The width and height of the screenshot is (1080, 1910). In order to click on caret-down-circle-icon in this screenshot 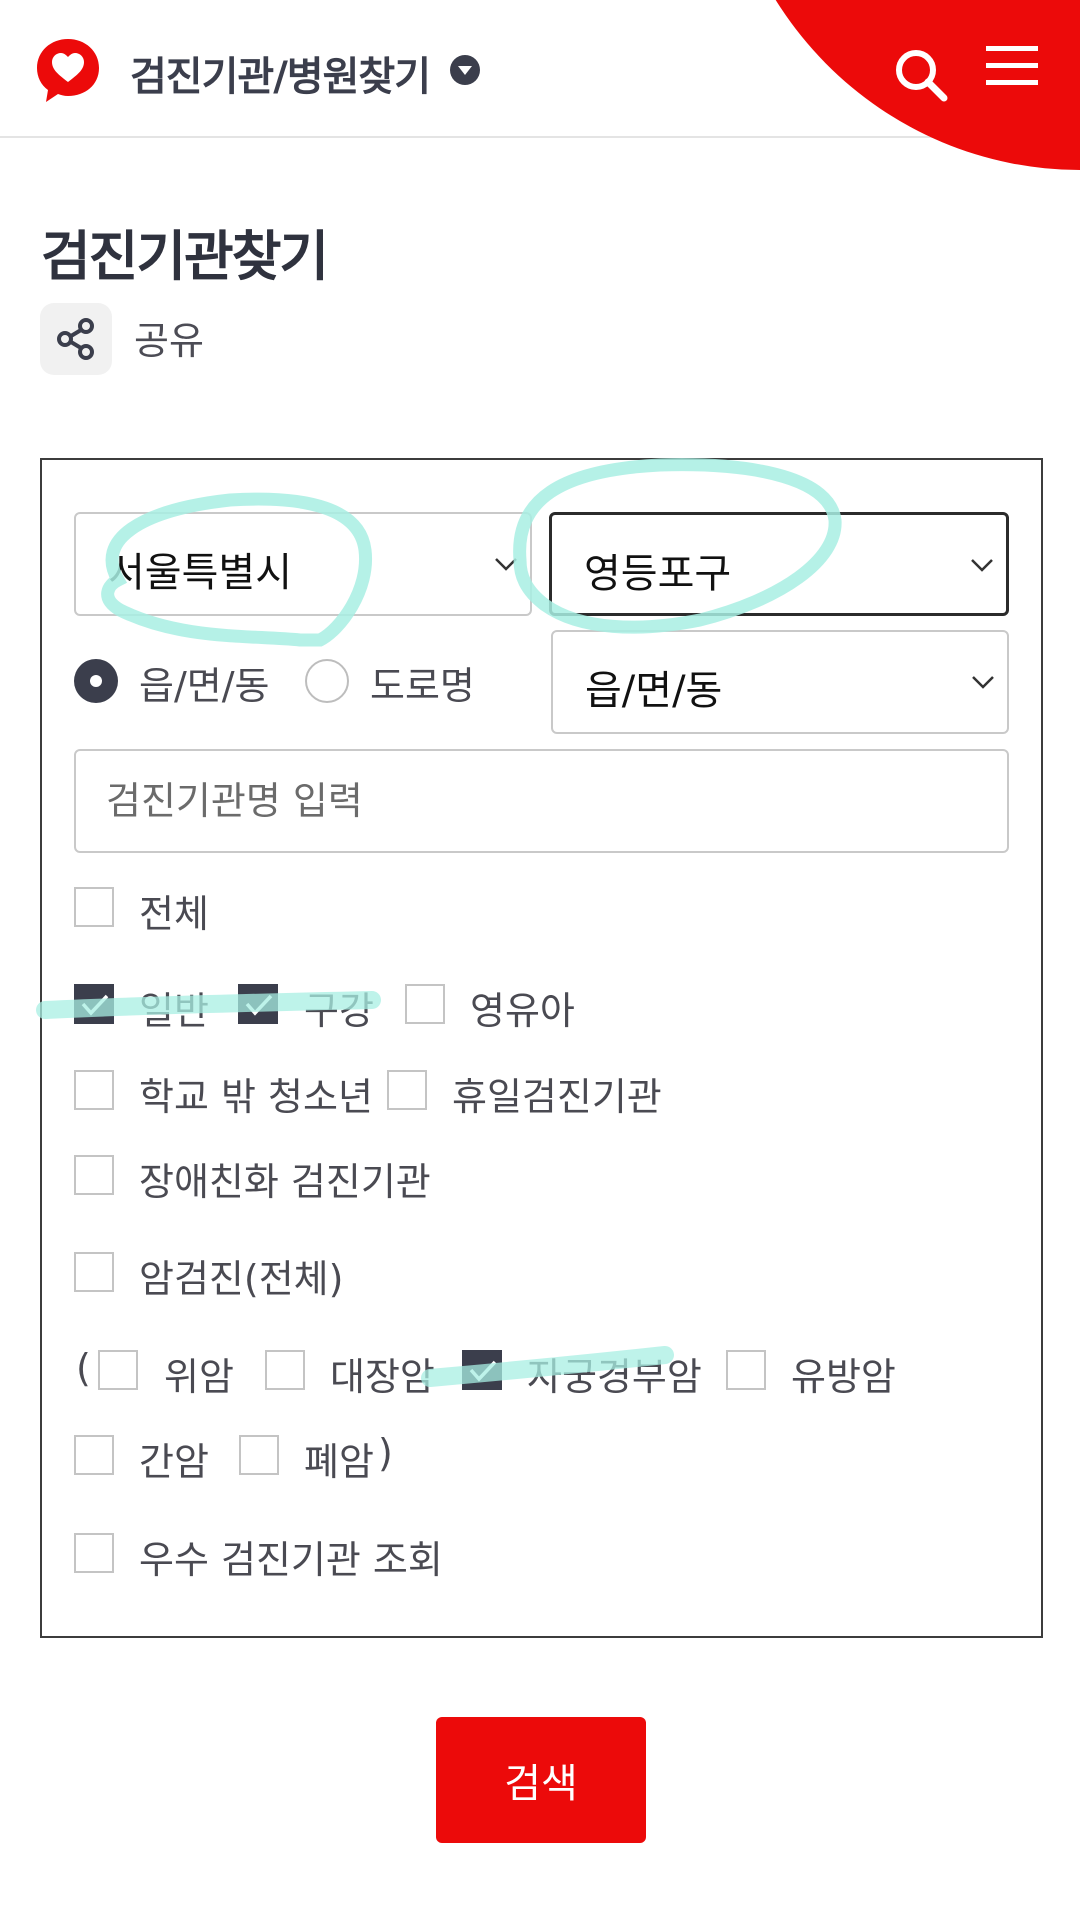, I will do `click(465, 70)`.